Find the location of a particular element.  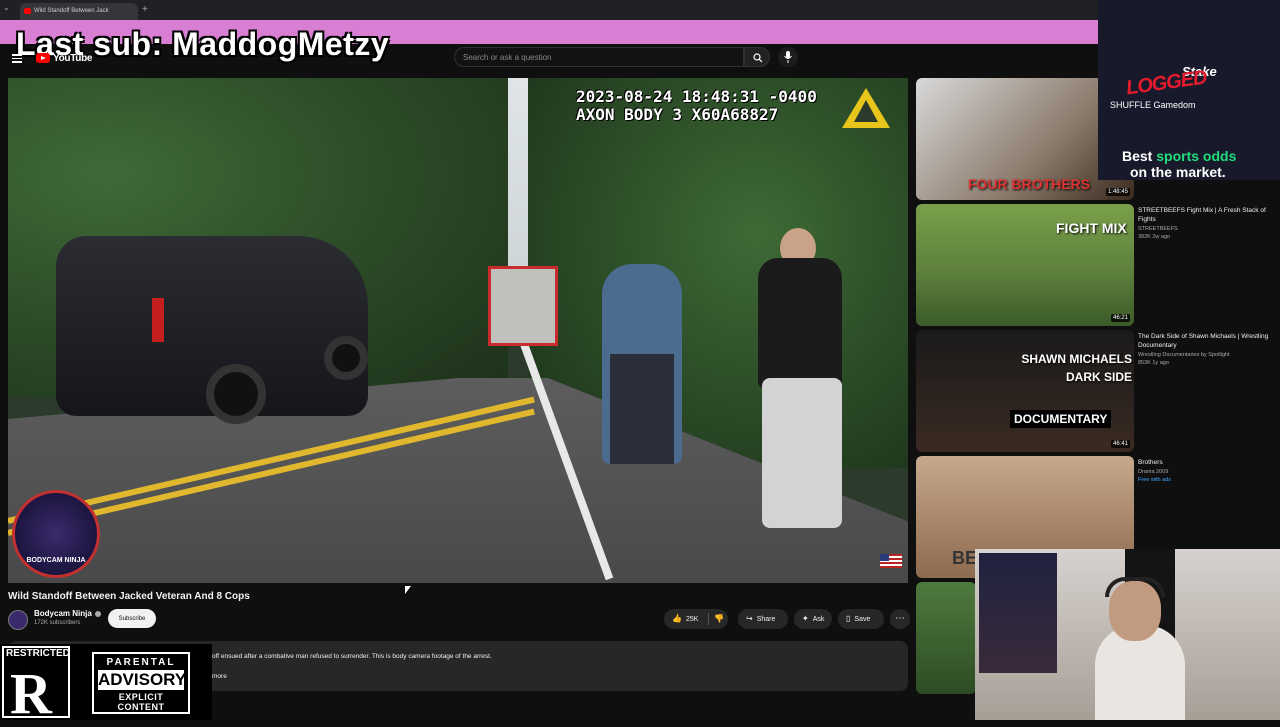

recommendation-channel: Drama 2009 is located at coordinates (1153, 472).